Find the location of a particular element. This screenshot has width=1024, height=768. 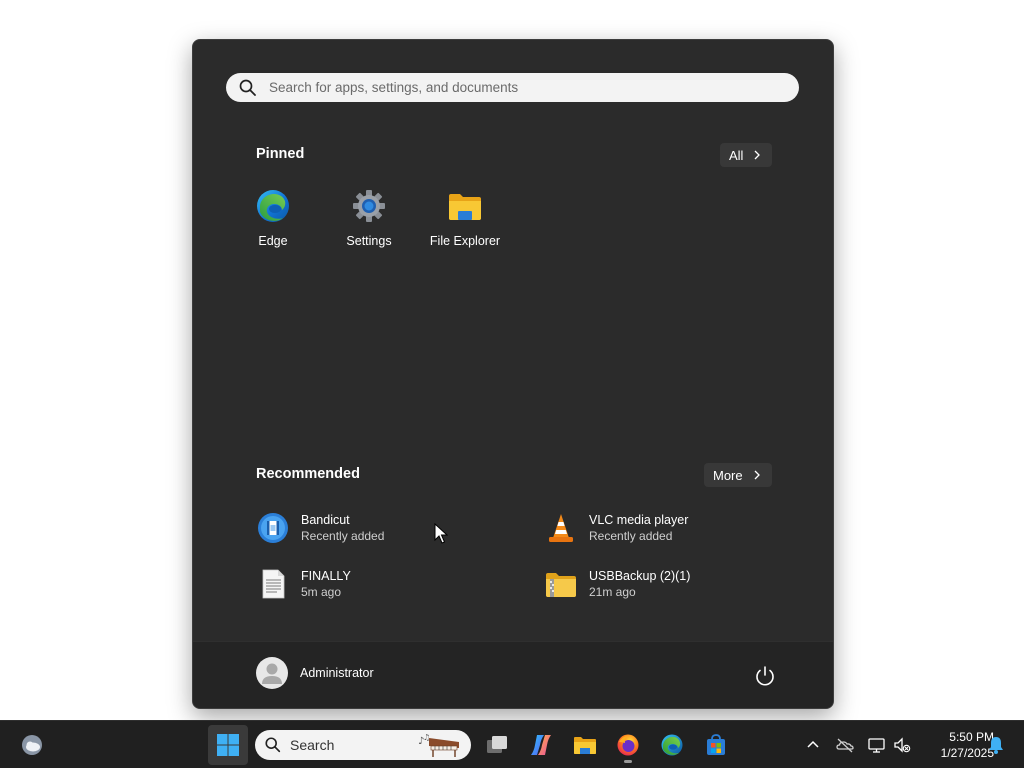

firefox-icon is located at coordinates (628, 745).